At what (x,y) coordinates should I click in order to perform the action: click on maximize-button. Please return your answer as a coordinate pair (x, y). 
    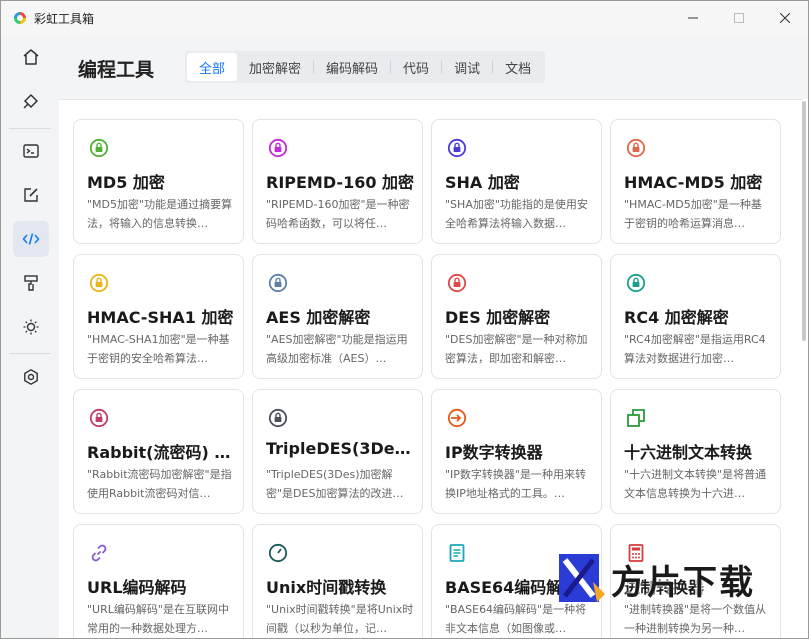
    Looking at the image, I should click on (739, 18).